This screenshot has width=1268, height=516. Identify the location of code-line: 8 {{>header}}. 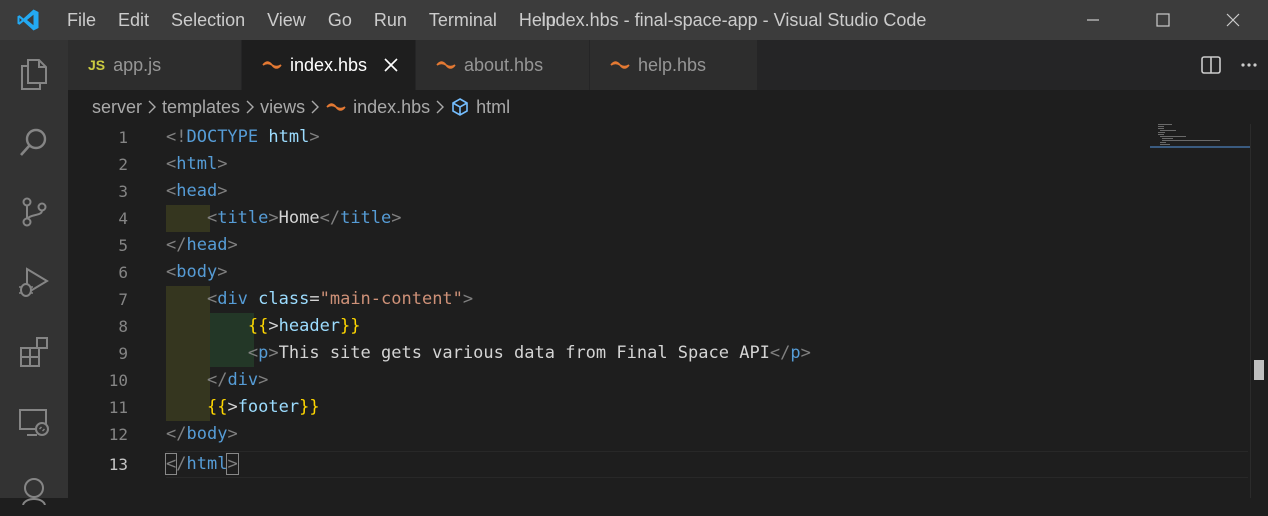
(658, 326).